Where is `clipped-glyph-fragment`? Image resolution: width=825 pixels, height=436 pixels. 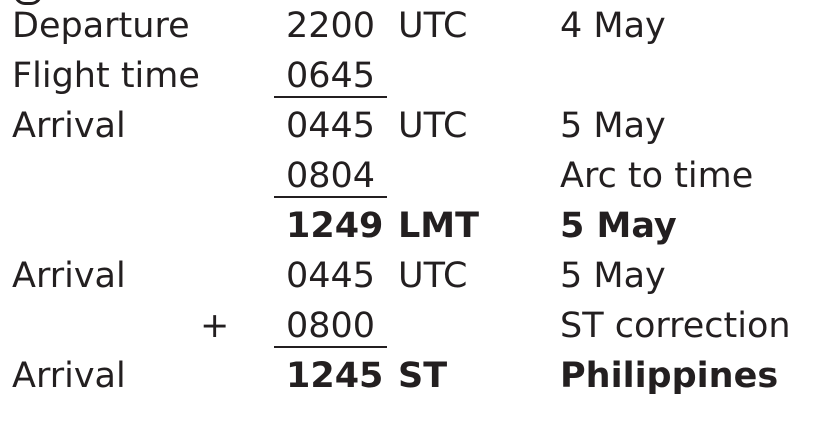 clipped-glyph-fragment is located at coordinates (28, 2).